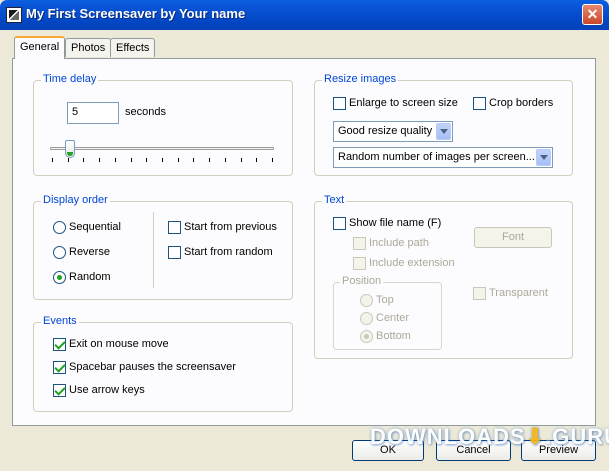  Describe the element at coordinates (60, 321) in the screenshot. I see `events-label: Events` at that location.